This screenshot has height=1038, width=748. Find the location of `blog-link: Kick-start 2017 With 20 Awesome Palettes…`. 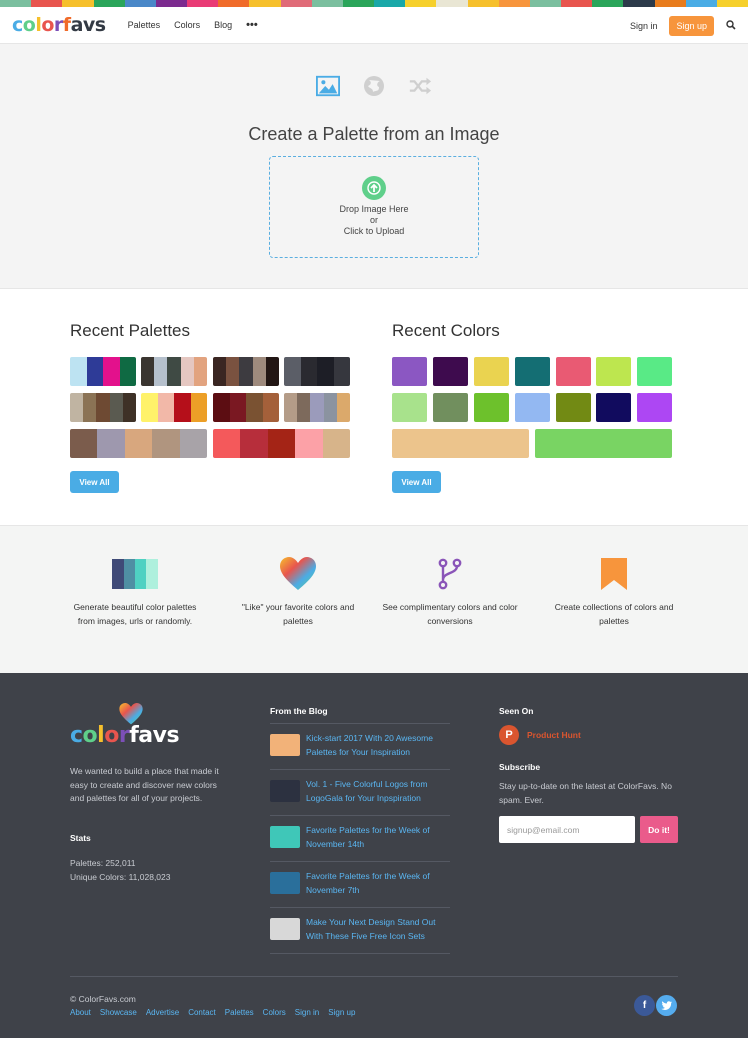

blog-link: Kick-start 2017 With 20 Awesome Palettes… is located at coordinates (378, 745).